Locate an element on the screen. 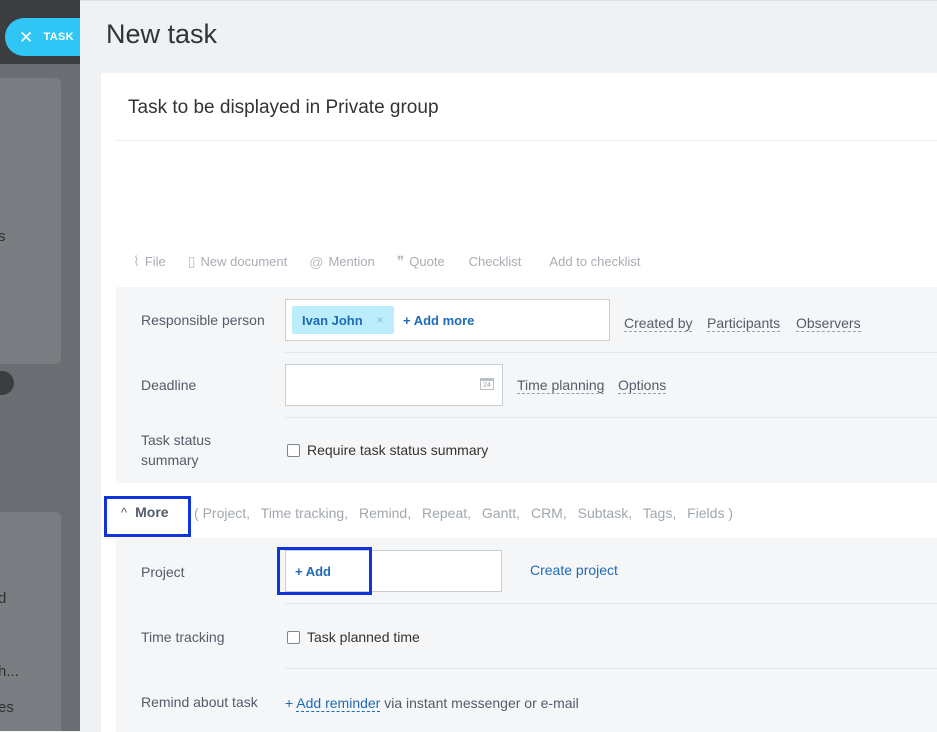 The image size is (937, 732). participants-link: Participants is located at coordinates (744, 323).